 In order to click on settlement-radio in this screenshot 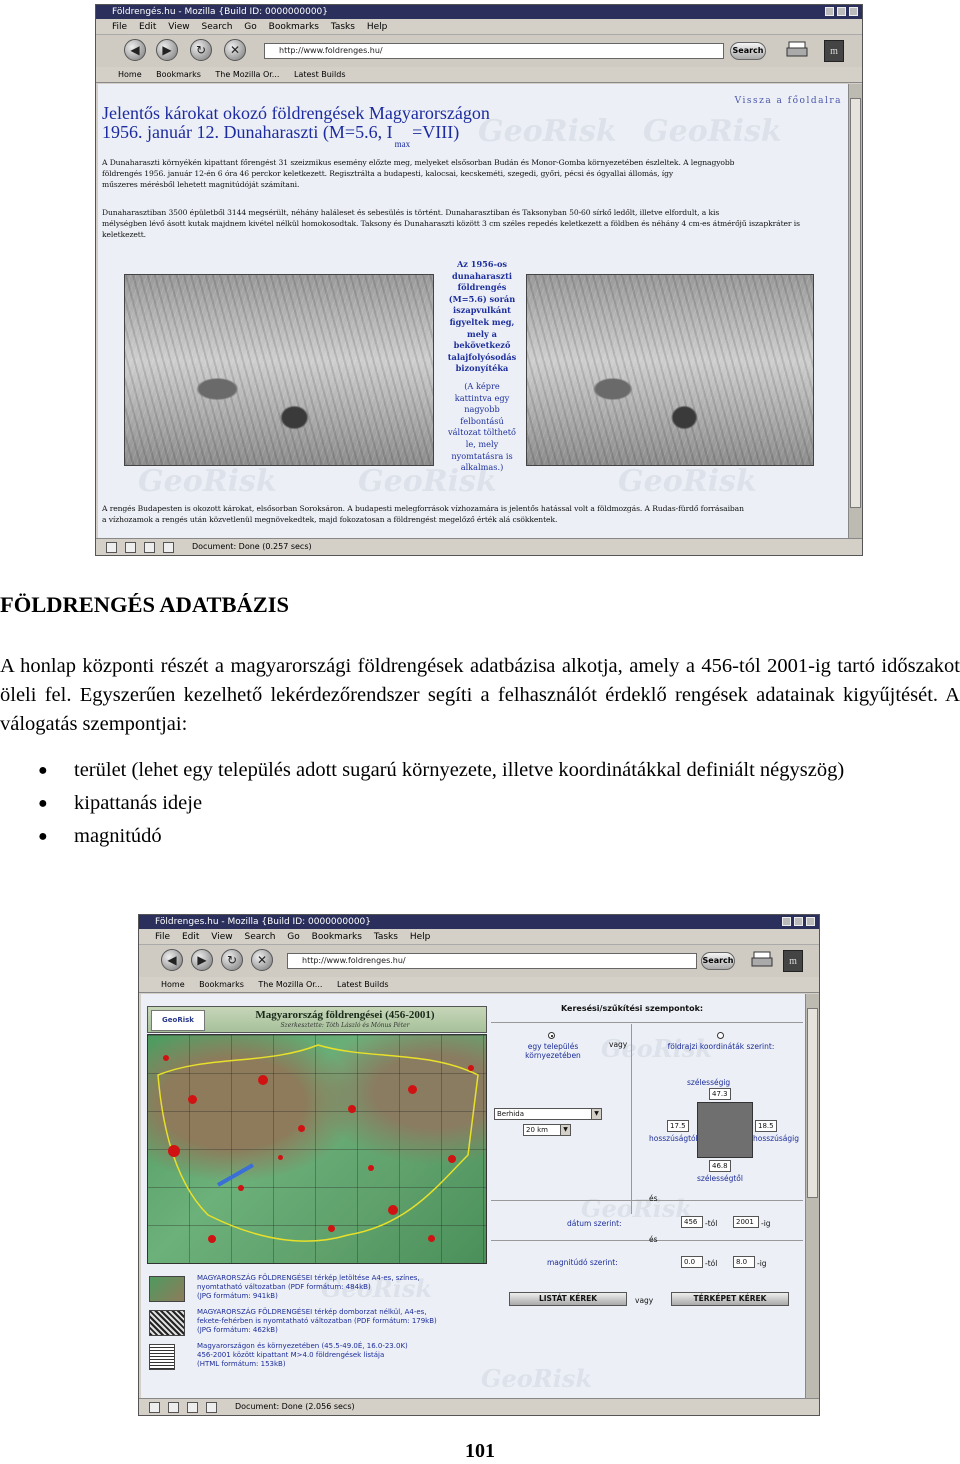, I will do `click(551, 1035)`.